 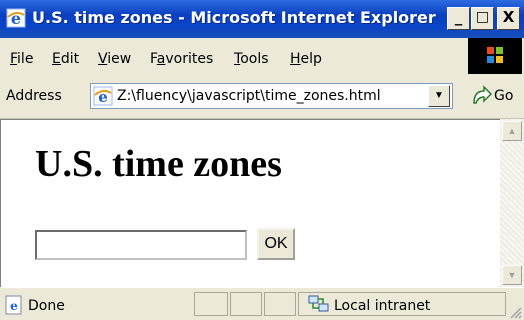 I want to click on minimize-icon: _, so click(x=458, y=17).